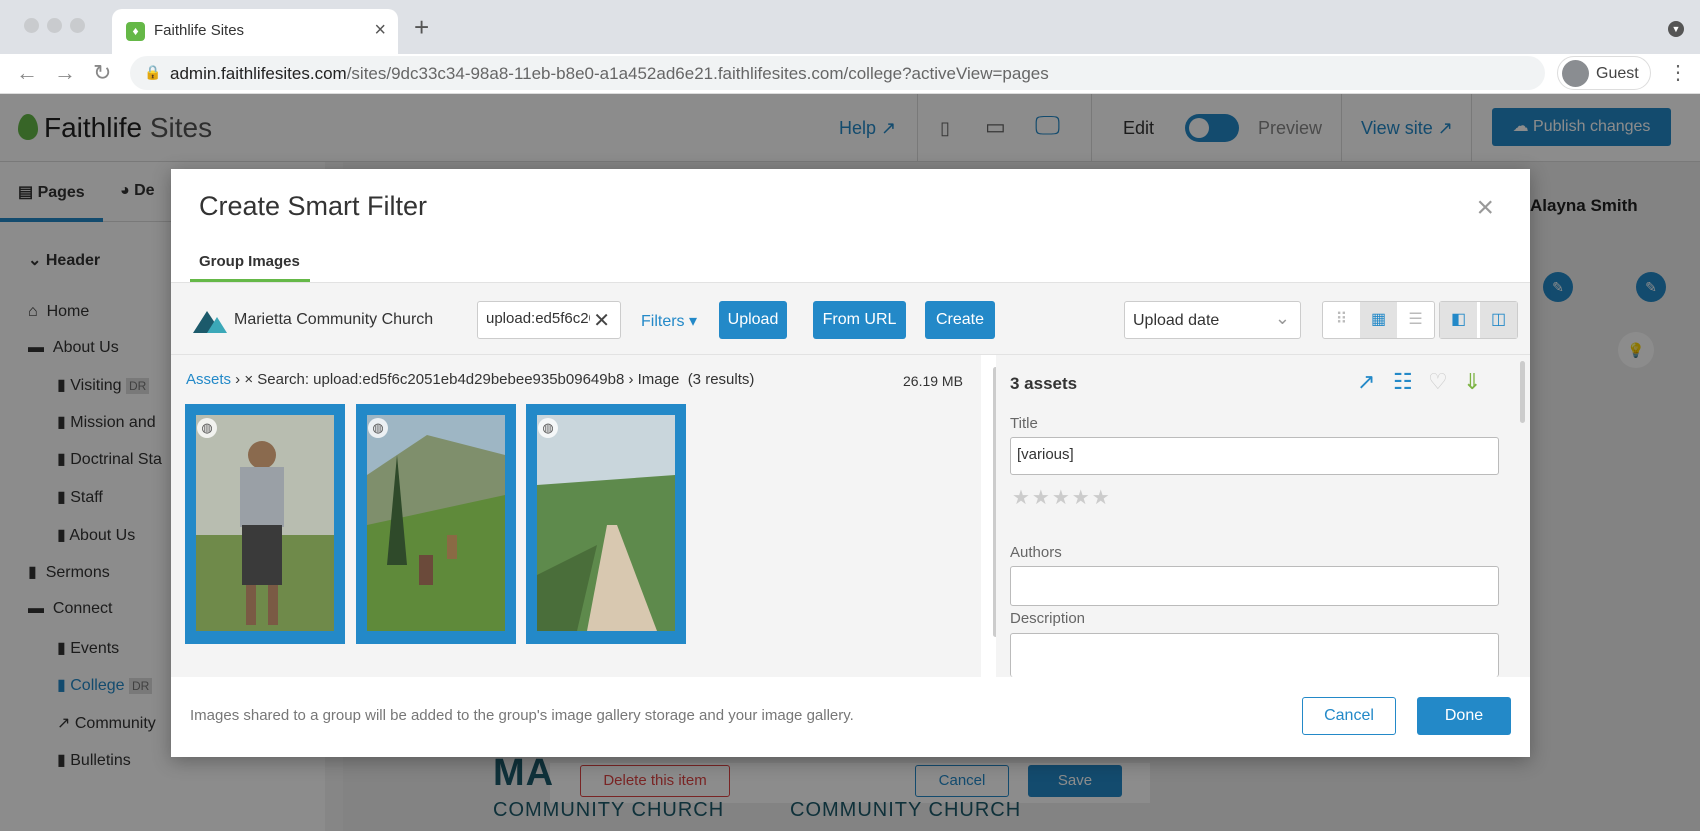 Image resolution: width=1700 pixels, height=831 pixels. What do you see at coordinates (669, 321) in the screenshot?
I see `filters-dropdown: Filters ▾` at bounding box center [669, 321].